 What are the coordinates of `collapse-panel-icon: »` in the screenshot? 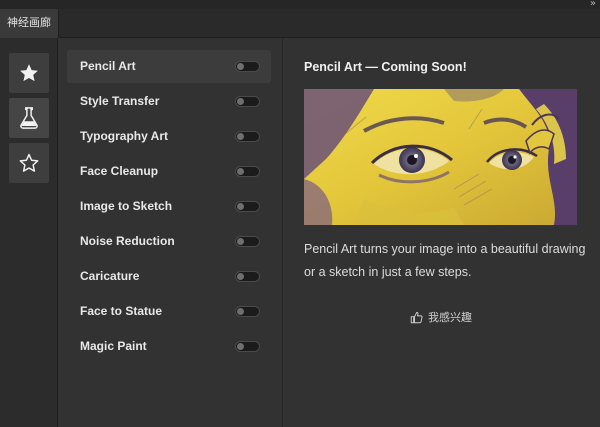 It's located at (593, 4).